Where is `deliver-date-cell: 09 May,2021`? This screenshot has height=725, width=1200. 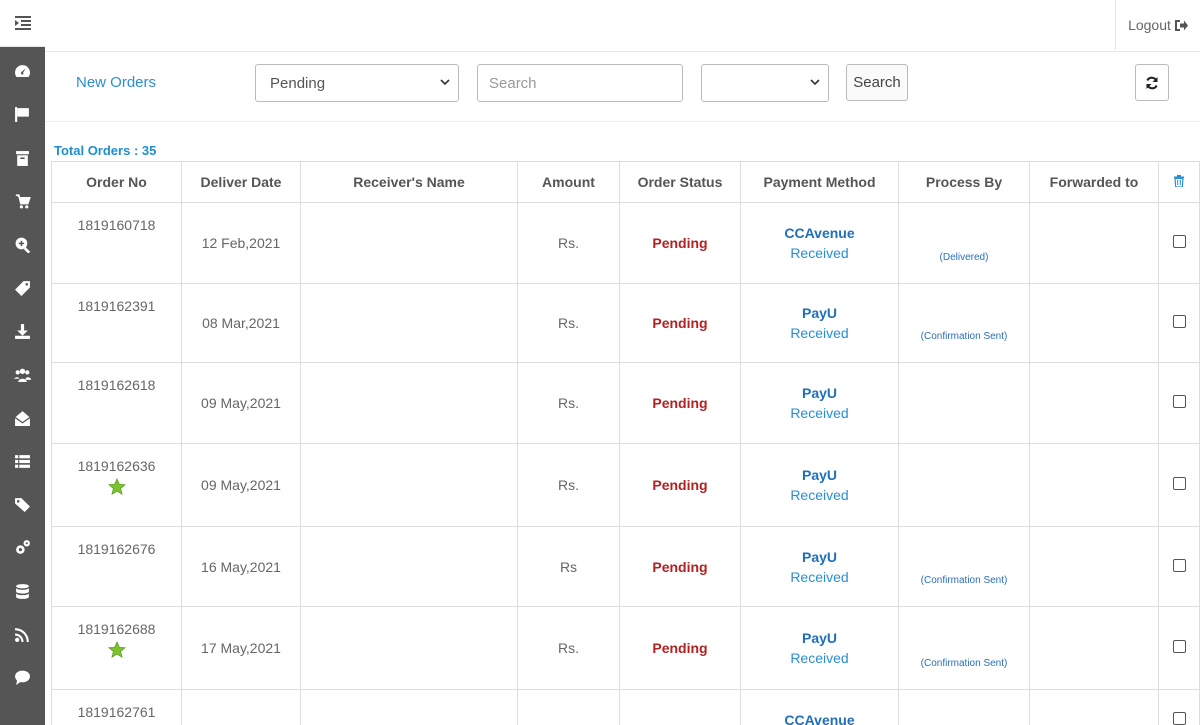 deliver-date-cell: 09 May,2021 is located at coordinates (241, 403).